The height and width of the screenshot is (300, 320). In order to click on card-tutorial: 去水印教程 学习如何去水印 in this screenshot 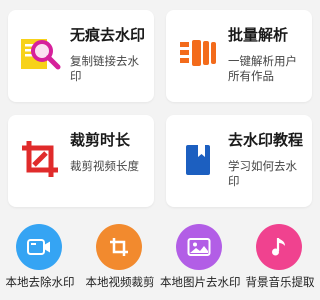, I will do `click(239, 161)`.